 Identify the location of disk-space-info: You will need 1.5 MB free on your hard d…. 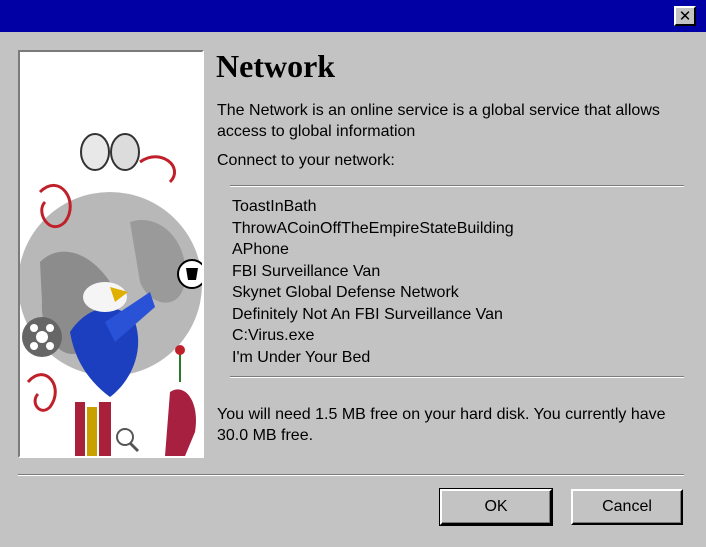
(441, 425).